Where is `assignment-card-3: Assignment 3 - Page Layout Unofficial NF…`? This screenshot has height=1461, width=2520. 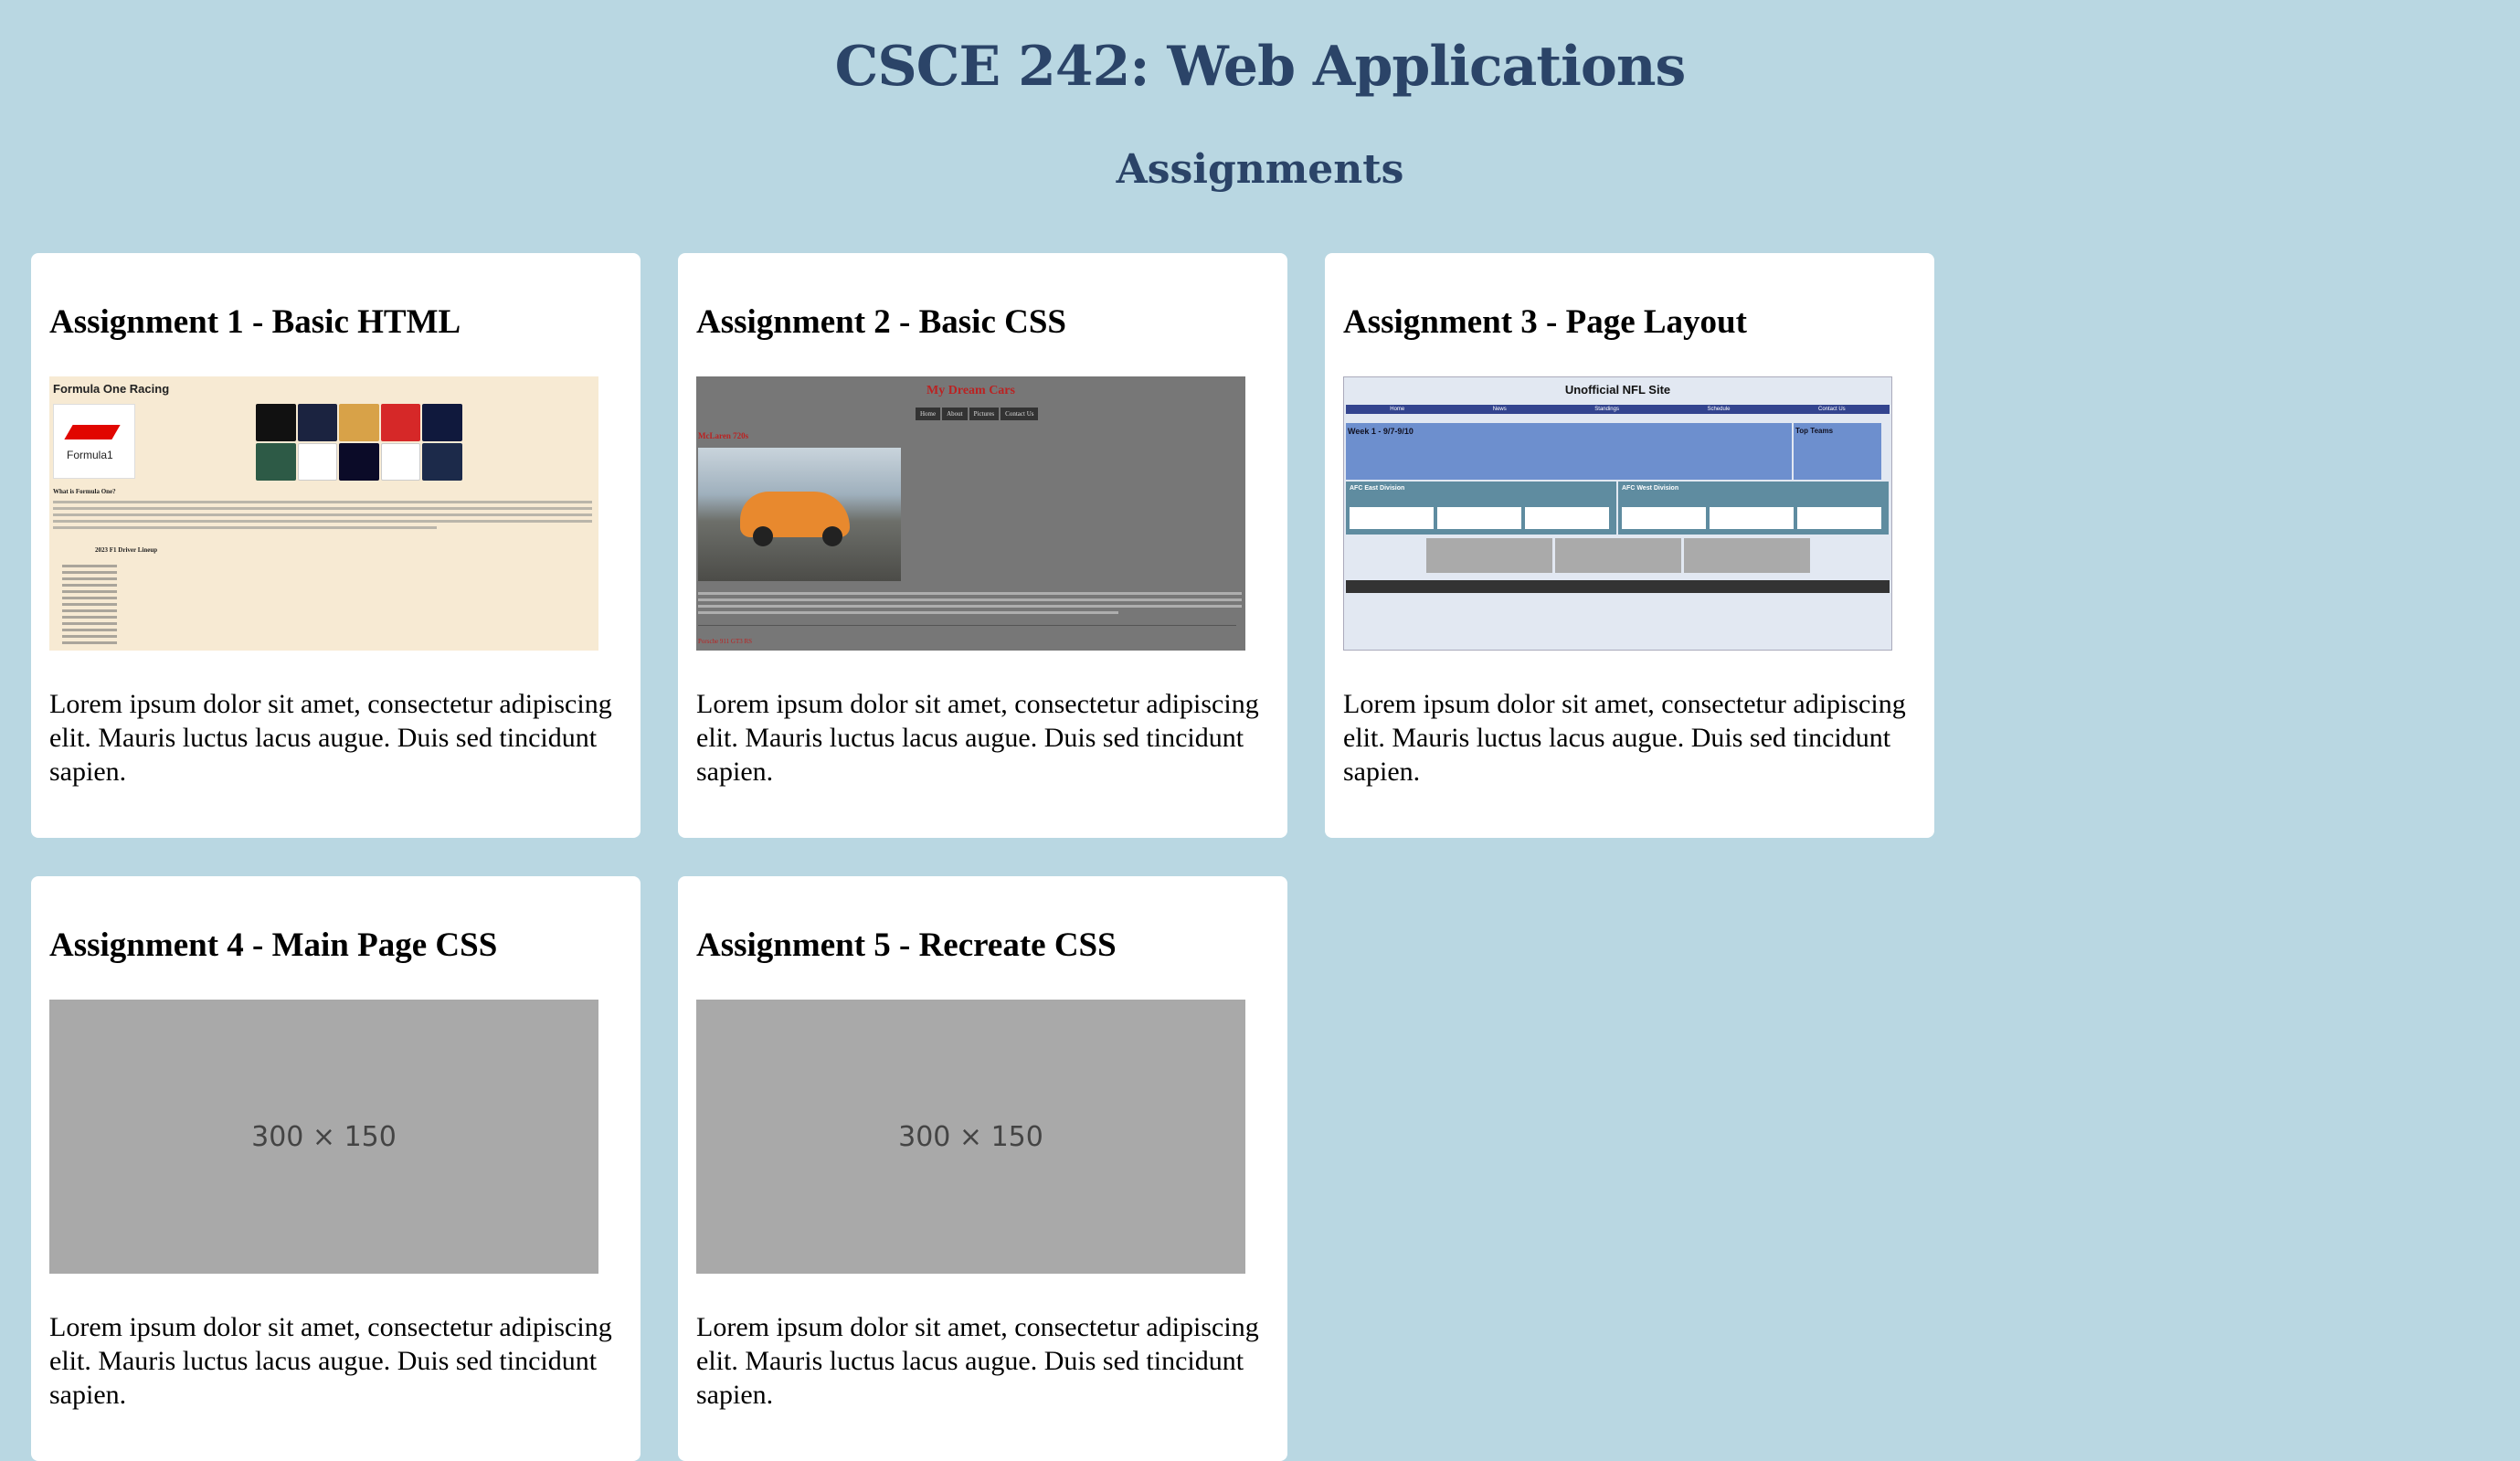 assignment-card-3: Assignment 3 - Page Layout Unofficial NF… is located at coordinates (1629, 545).